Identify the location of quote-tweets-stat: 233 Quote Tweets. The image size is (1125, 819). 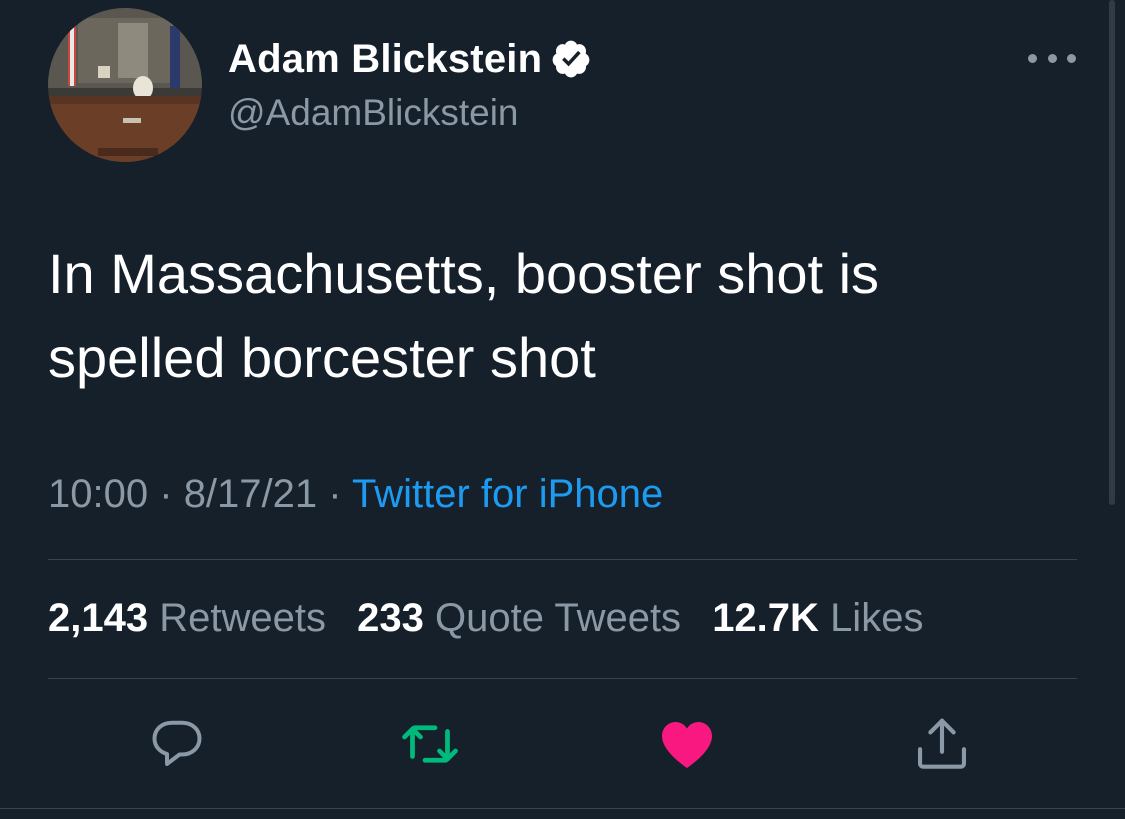
(519, 618).